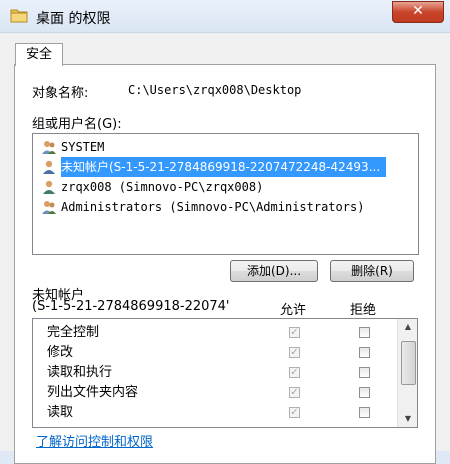 The width and height of the screenshot is (450, 464). I want to click on unknown-user-icon, so click(49, 167).